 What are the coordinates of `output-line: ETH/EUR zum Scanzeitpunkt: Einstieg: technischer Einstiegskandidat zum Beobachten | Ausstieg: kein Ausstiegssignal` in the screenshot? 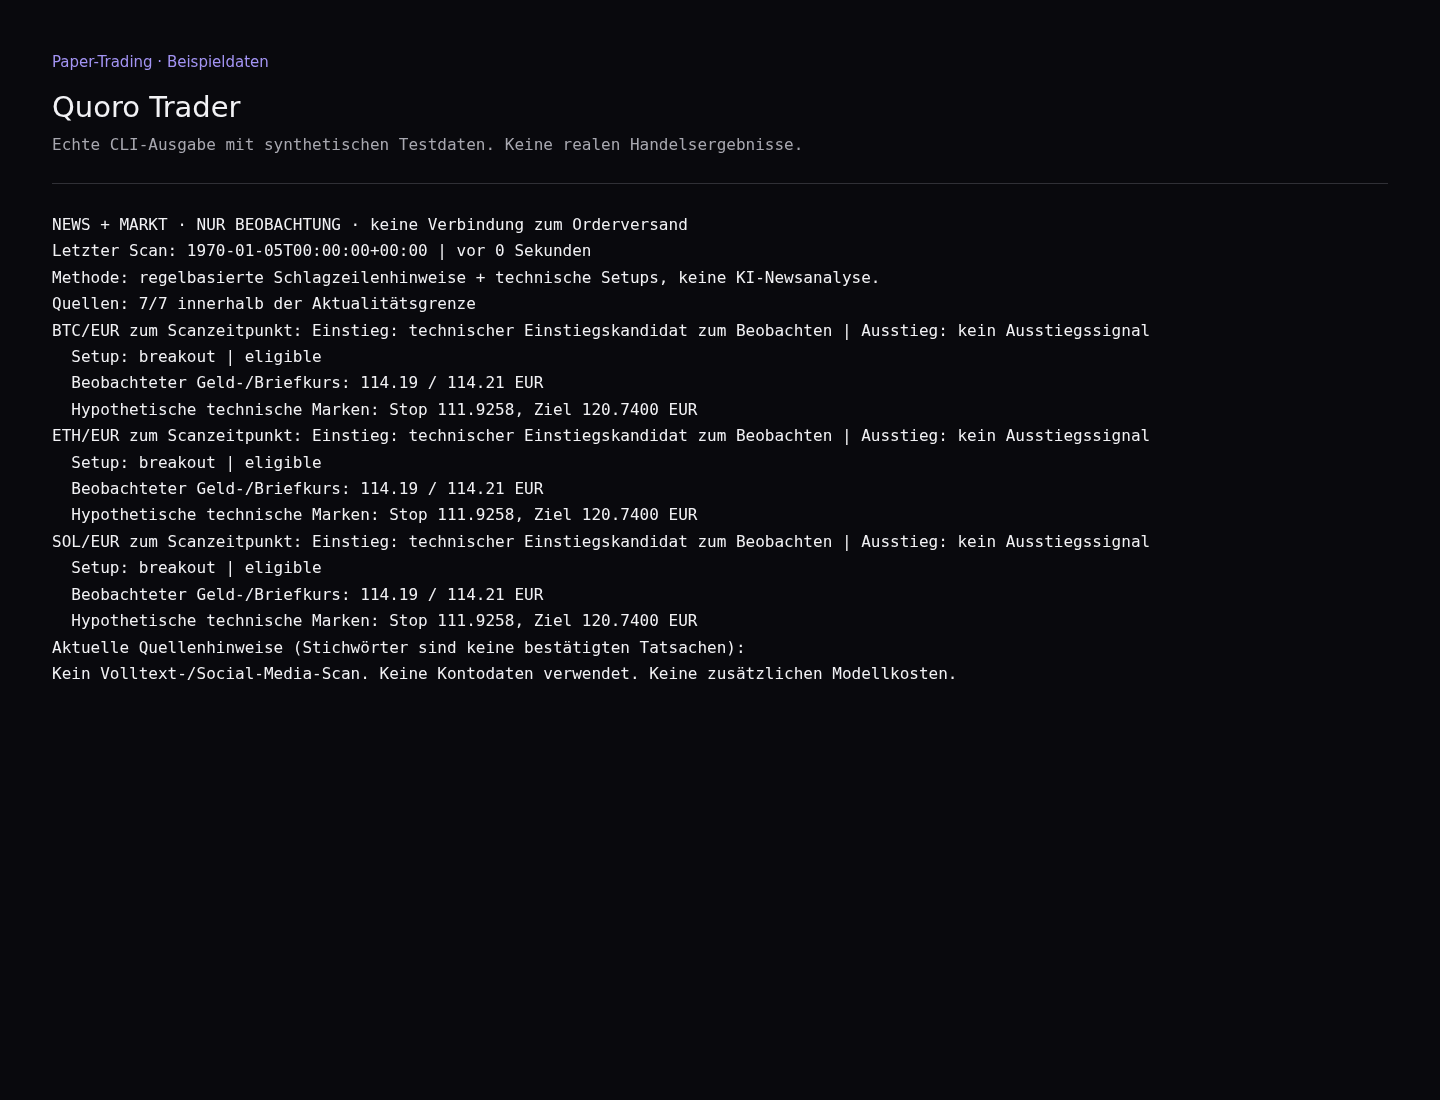 It's located at (601, 436).